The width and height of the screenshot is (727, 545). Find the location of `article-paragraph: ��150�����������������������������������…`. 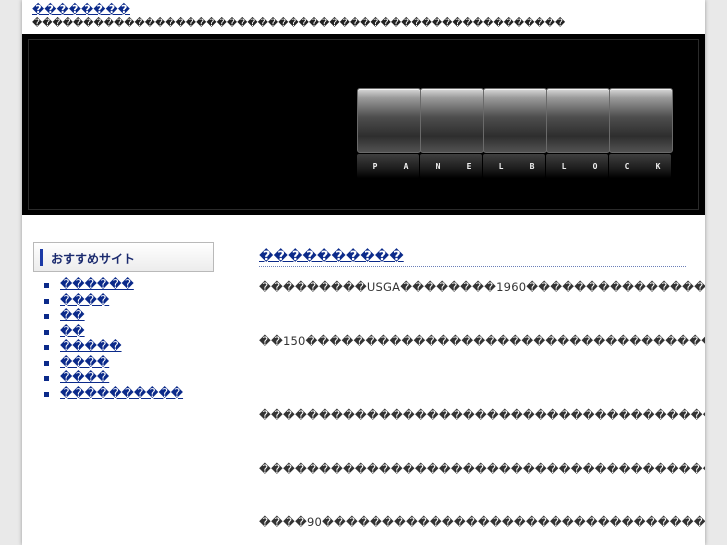

article-paragraph: ��150�����������������������������������… is located at coordinates (482, 341).